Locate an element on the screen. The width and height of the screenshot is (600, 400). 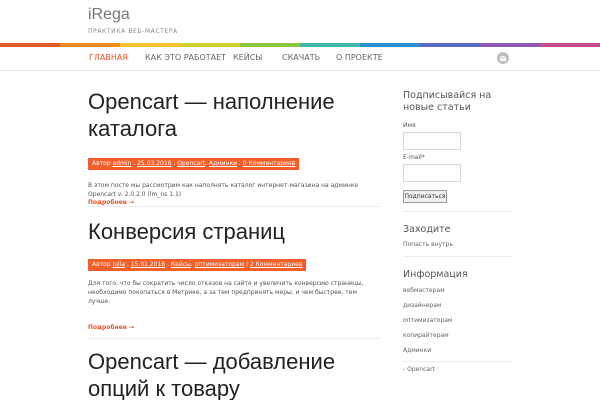
info-link: Админки is located at coordinates (459, 354).